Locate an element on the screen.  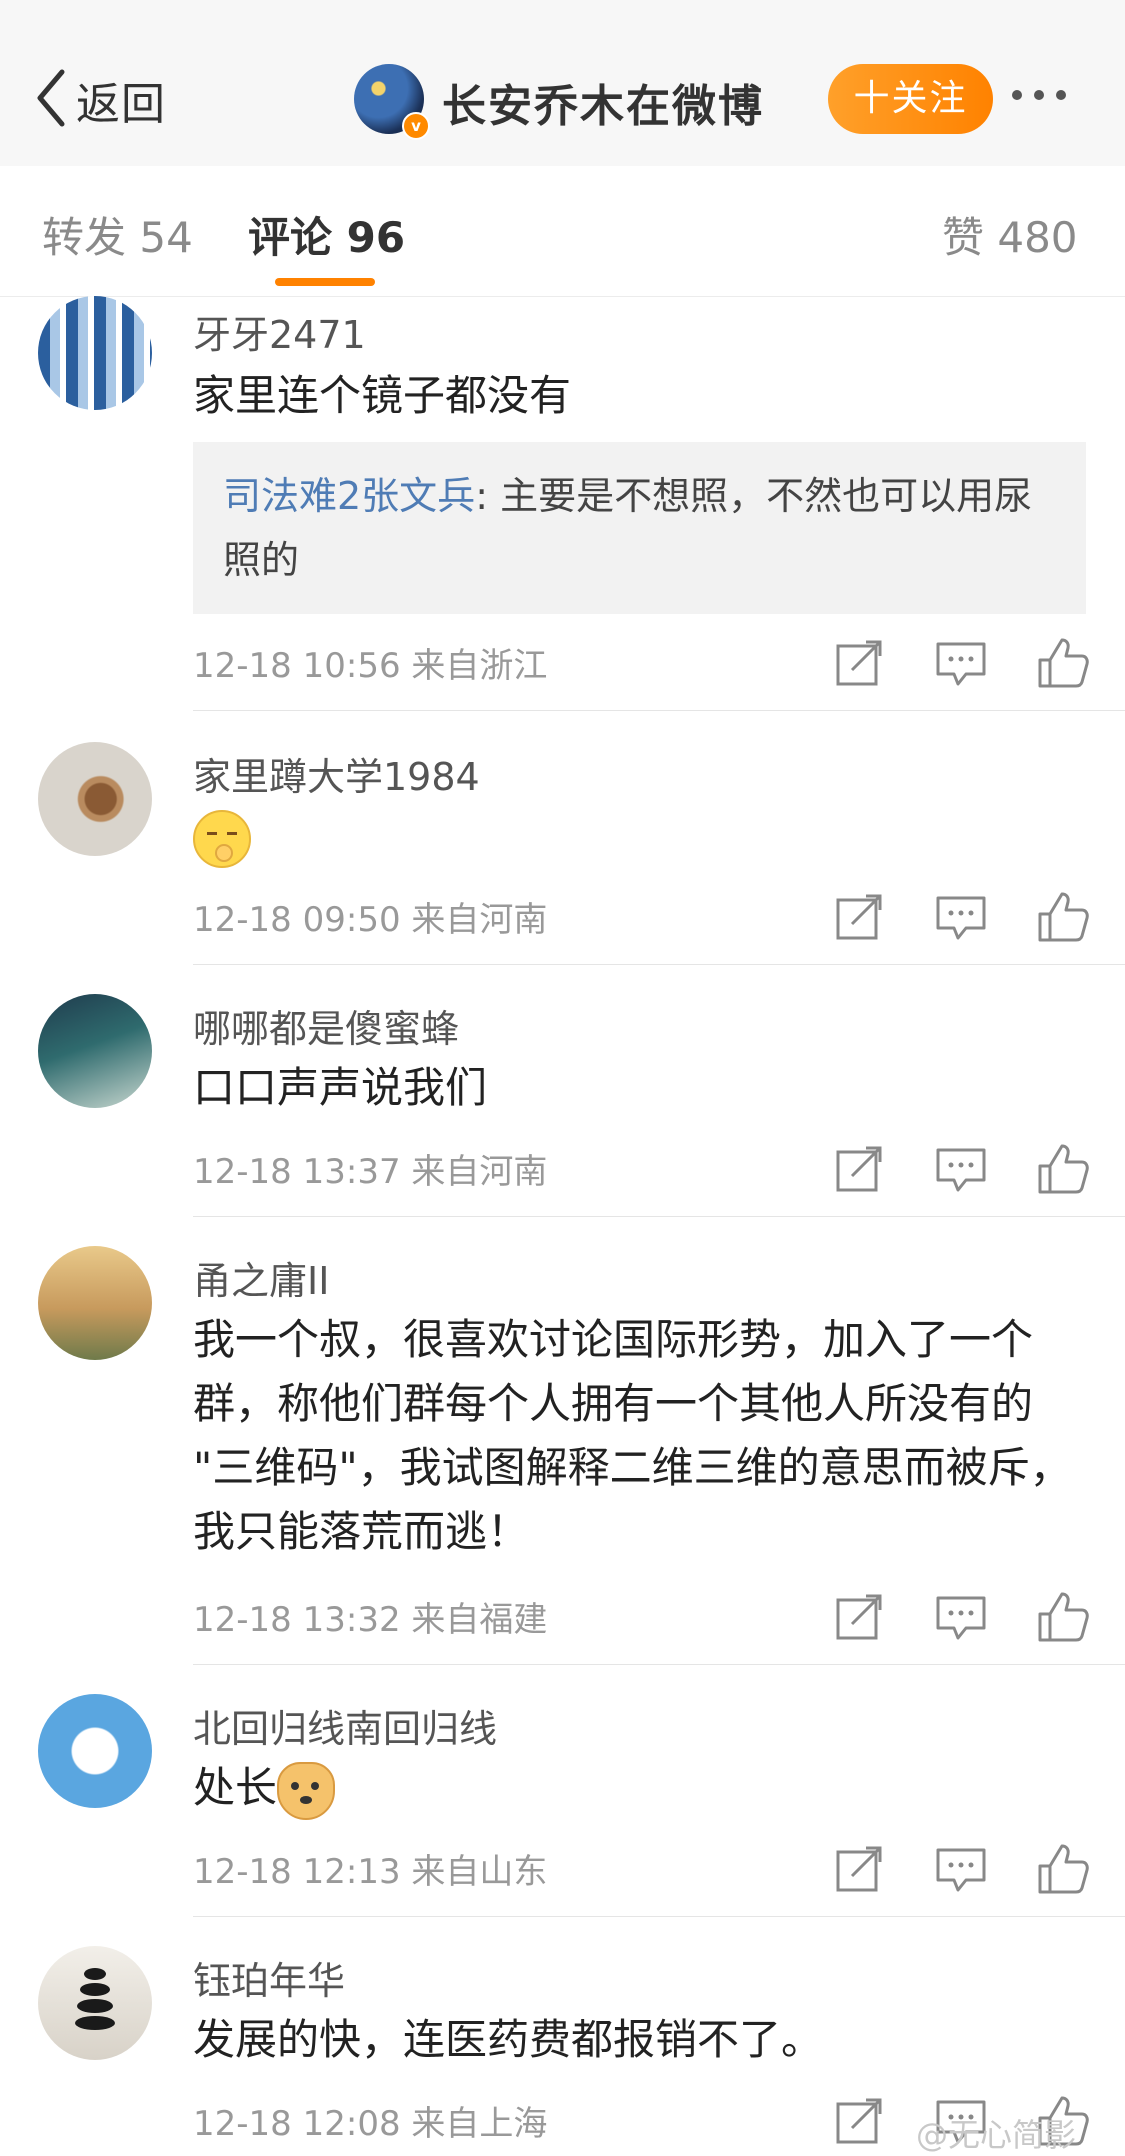
doge-emoji is located at coordinates (306, 1790).